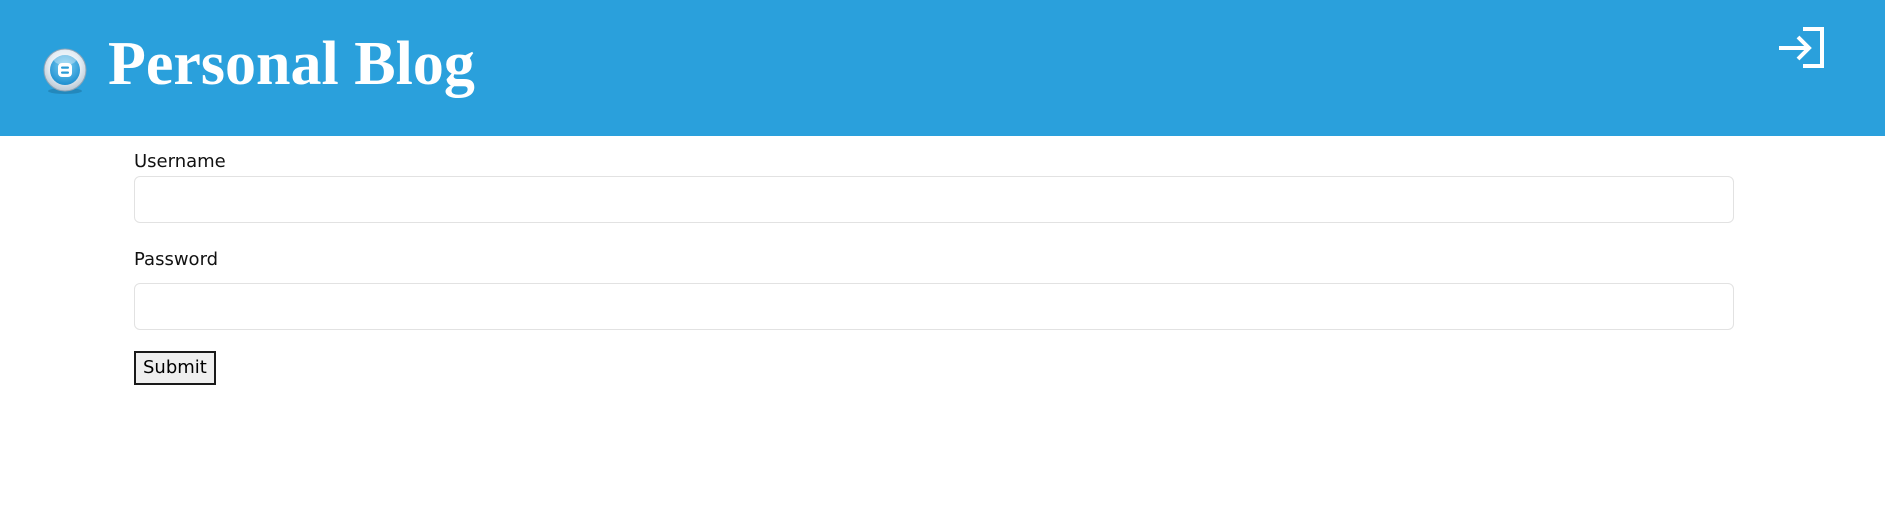  Describe the element at coordinates (175, 368) in the screenshot. I see `submit-button: Submit` at that location.